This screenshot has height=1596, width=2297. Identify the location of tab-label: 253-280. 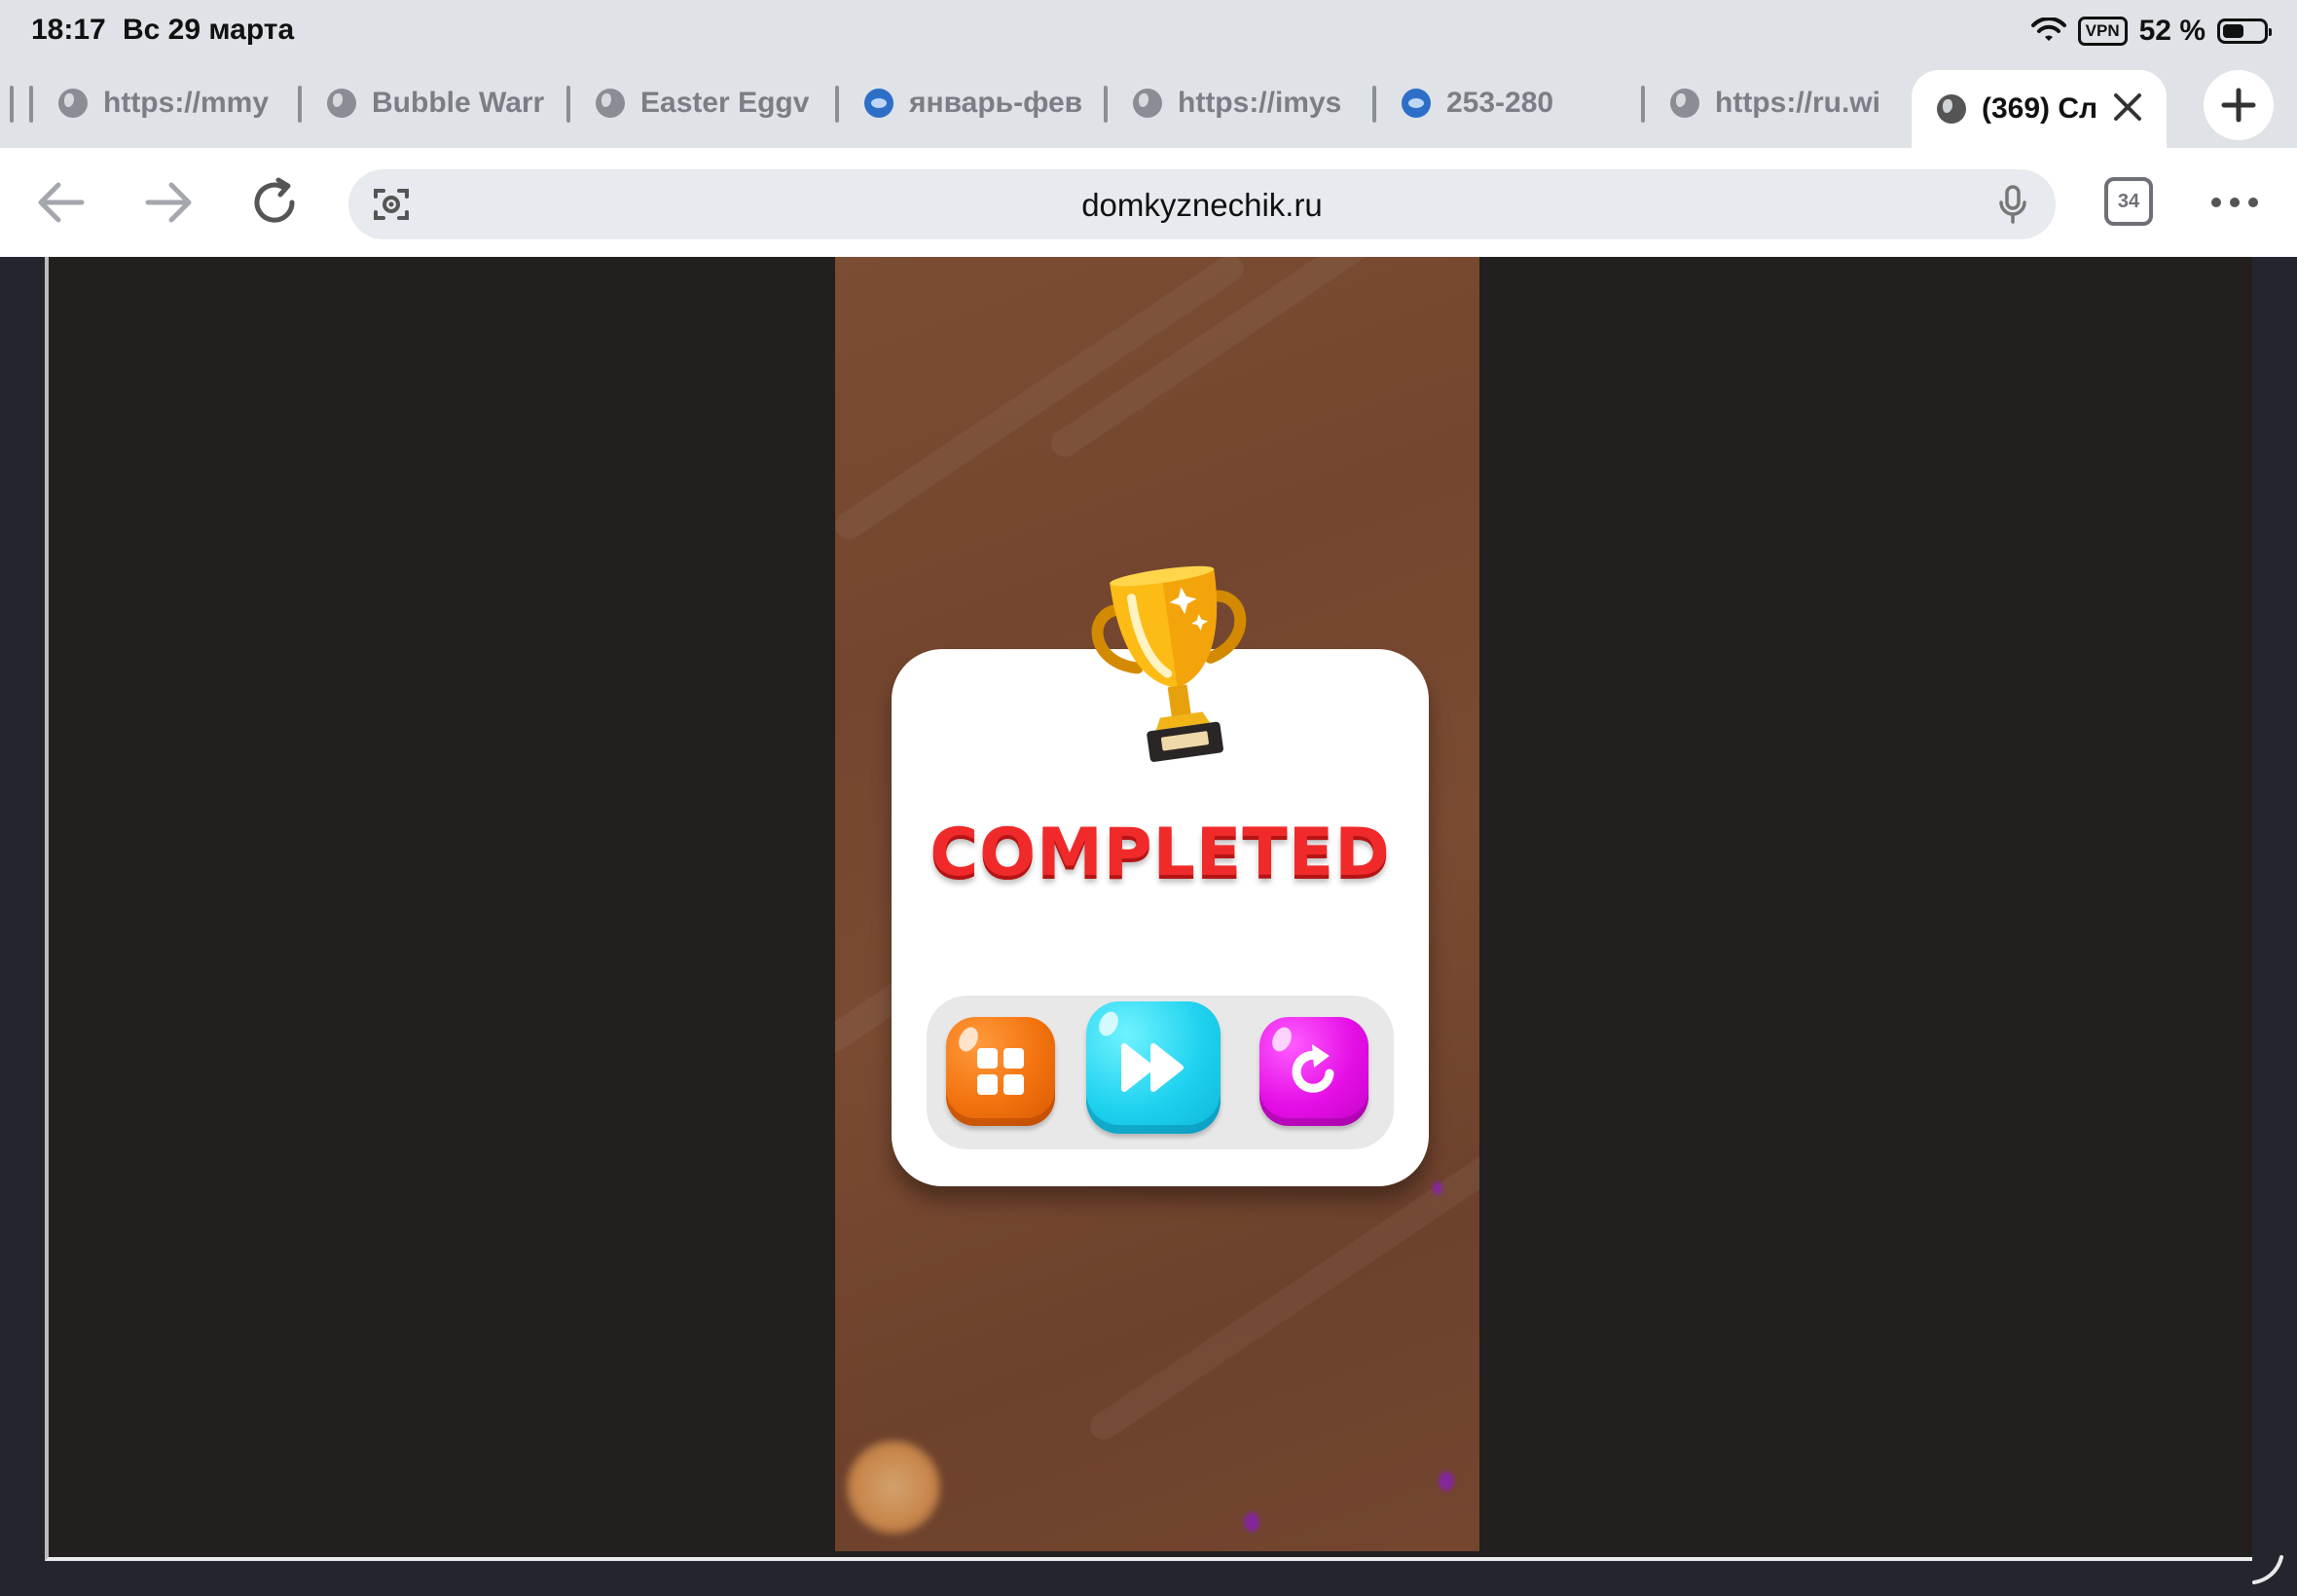
(1500, 103).